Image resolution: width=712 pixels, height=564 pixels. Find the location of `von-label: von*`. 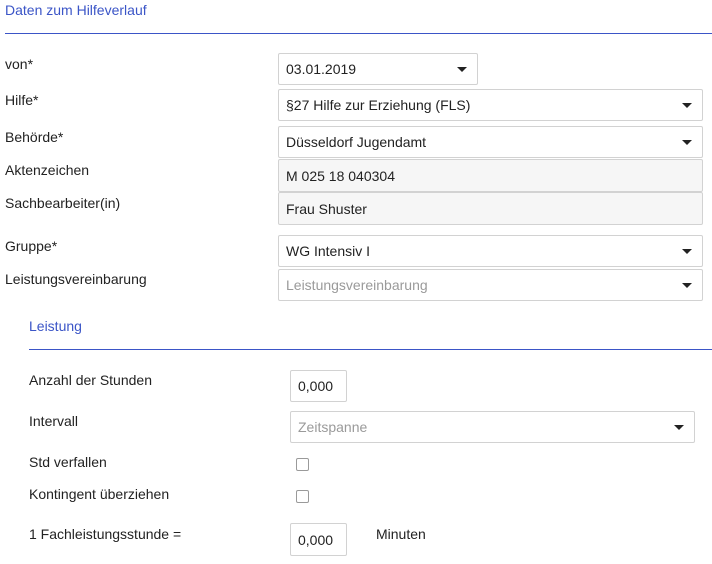

von-label: von* is located at coordinates (19, 64).